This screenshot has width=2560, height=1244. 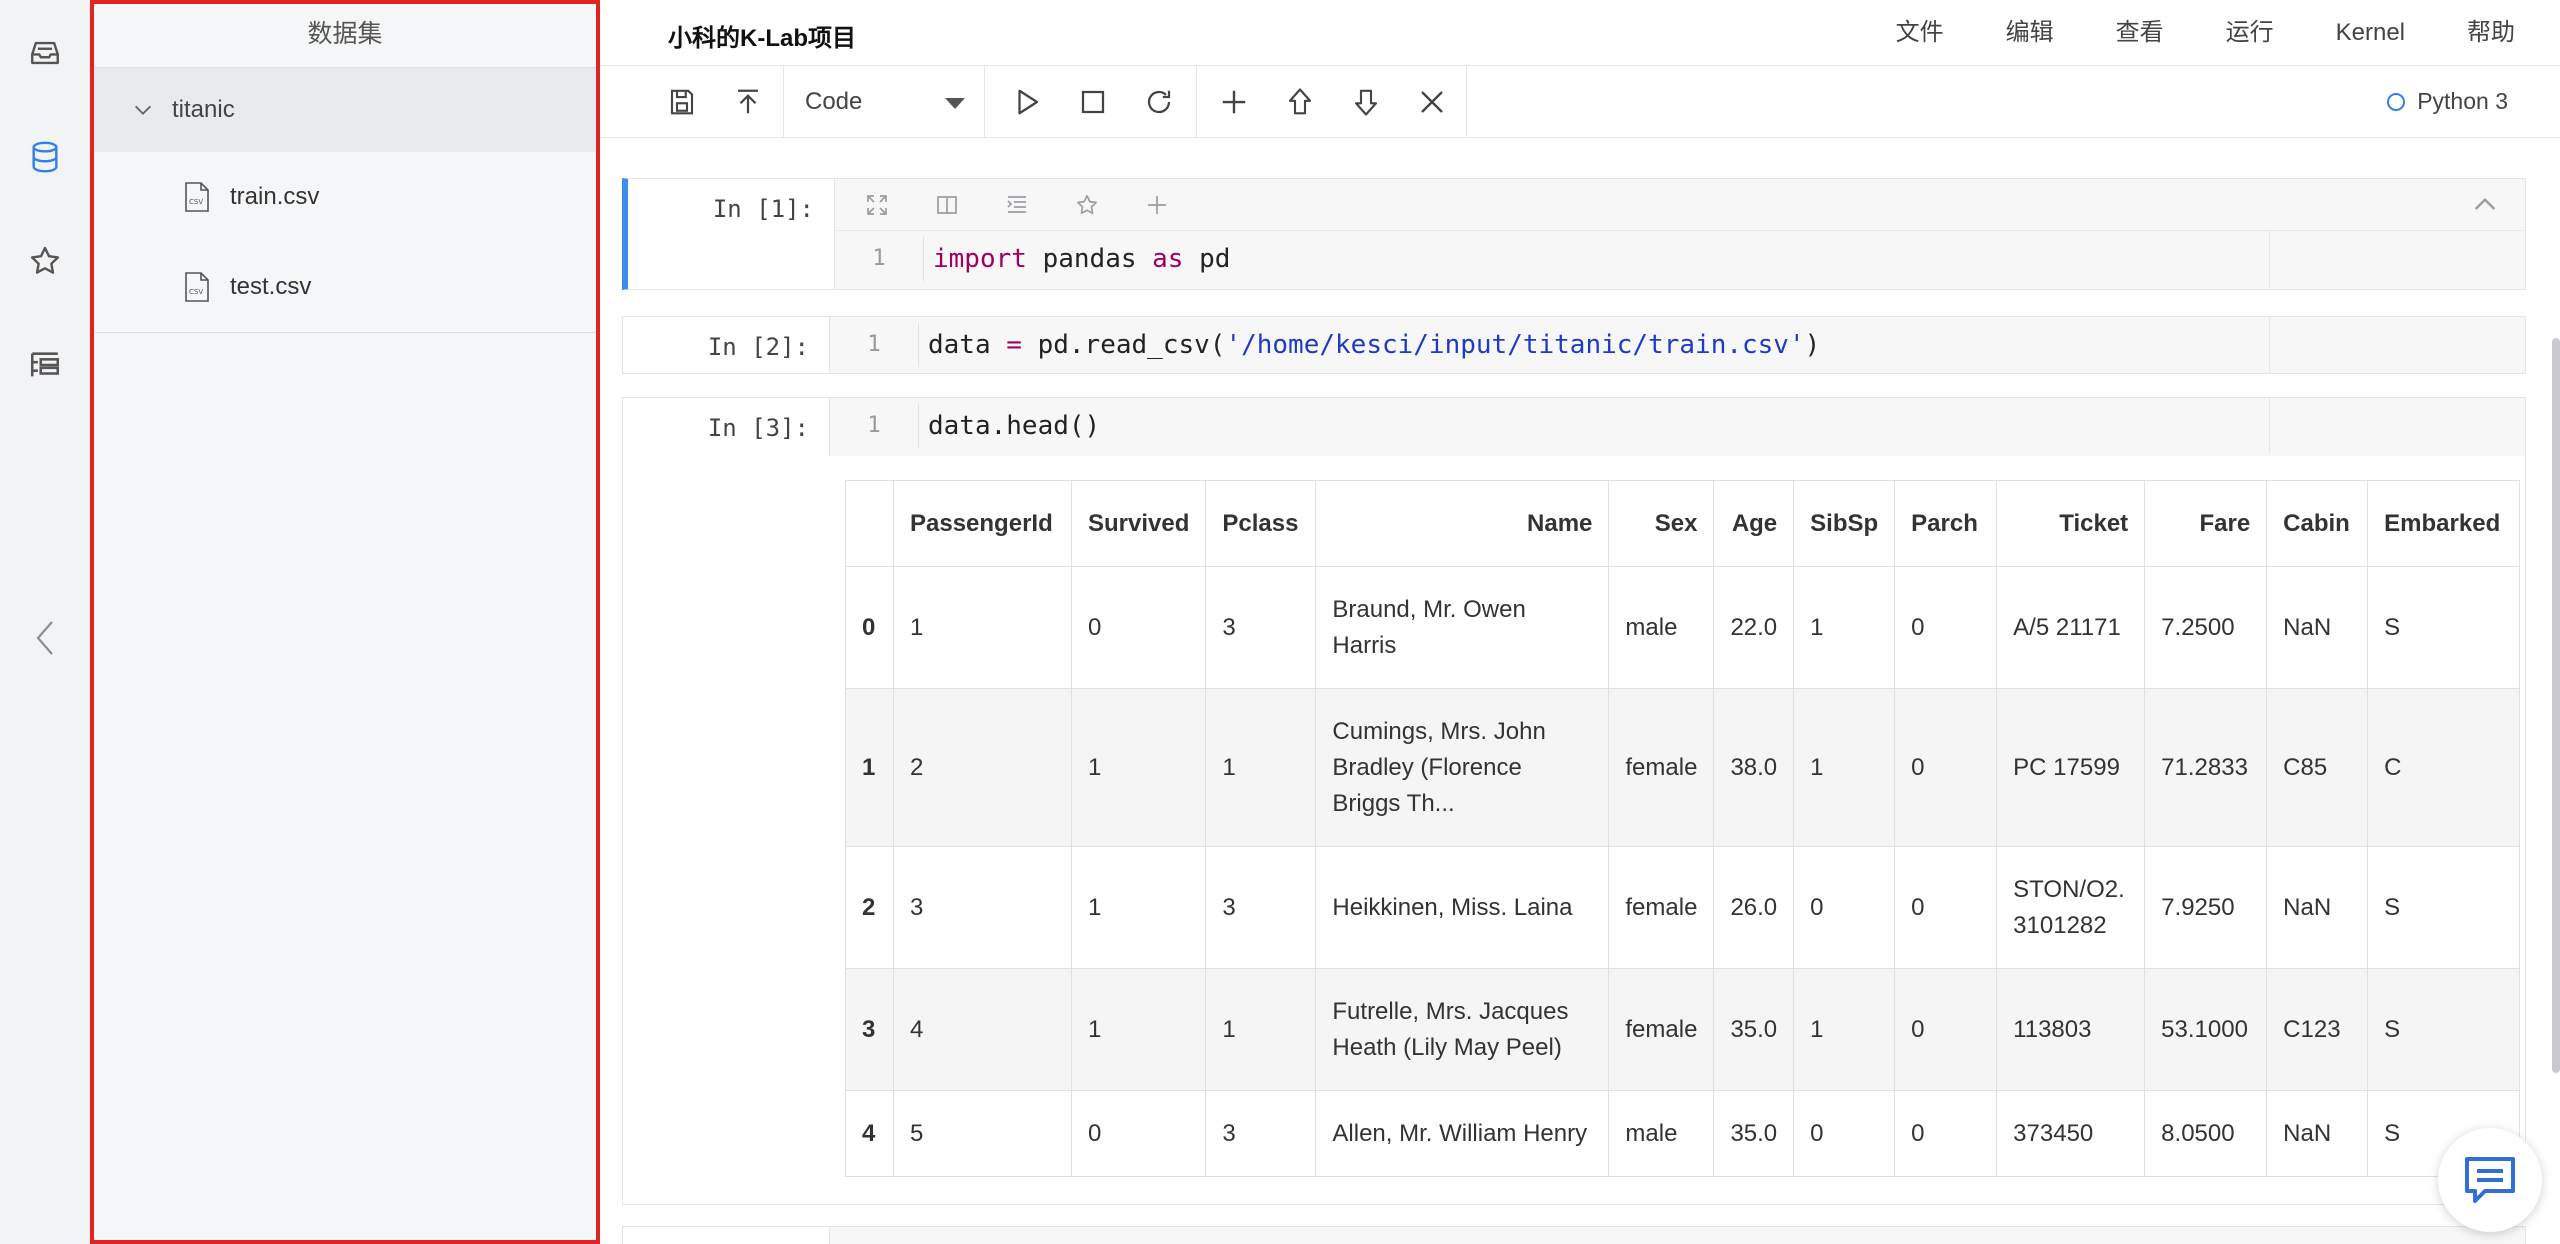 What do you see at coordinates (918, 345) in the screenshot?
I see `gutter-divider` at bounding box center [918, 345].